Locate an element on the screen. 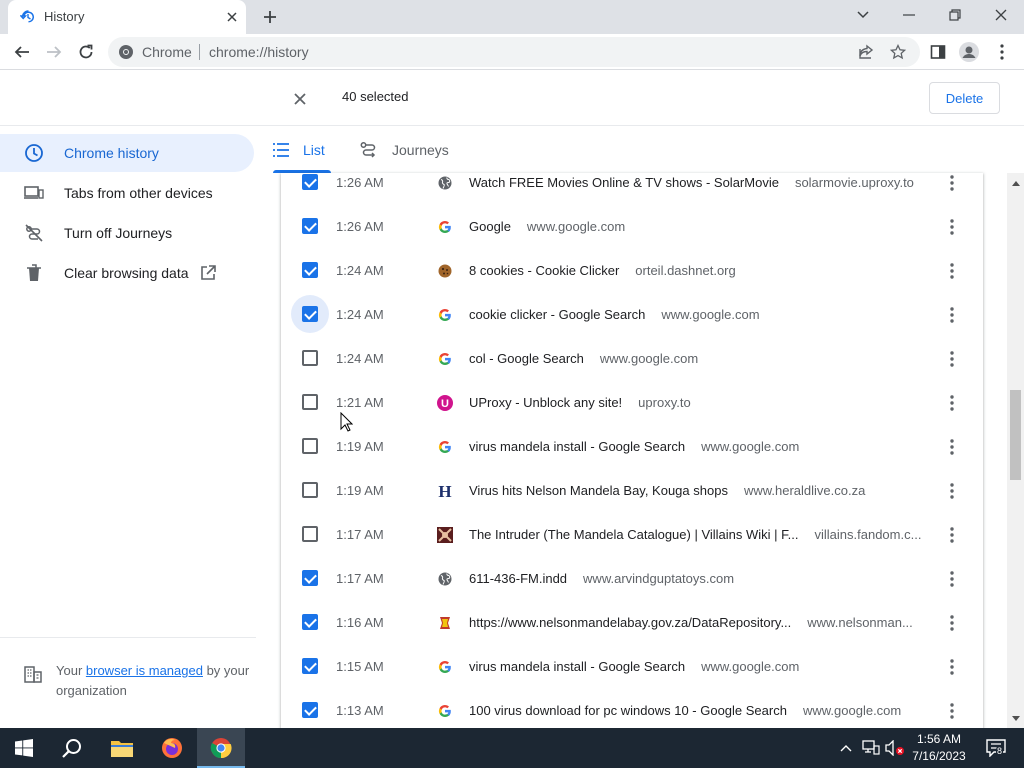  row-title-link: 611-436-FM.indd www.arvindguptatoys.com is located at coordinates (601, 578).